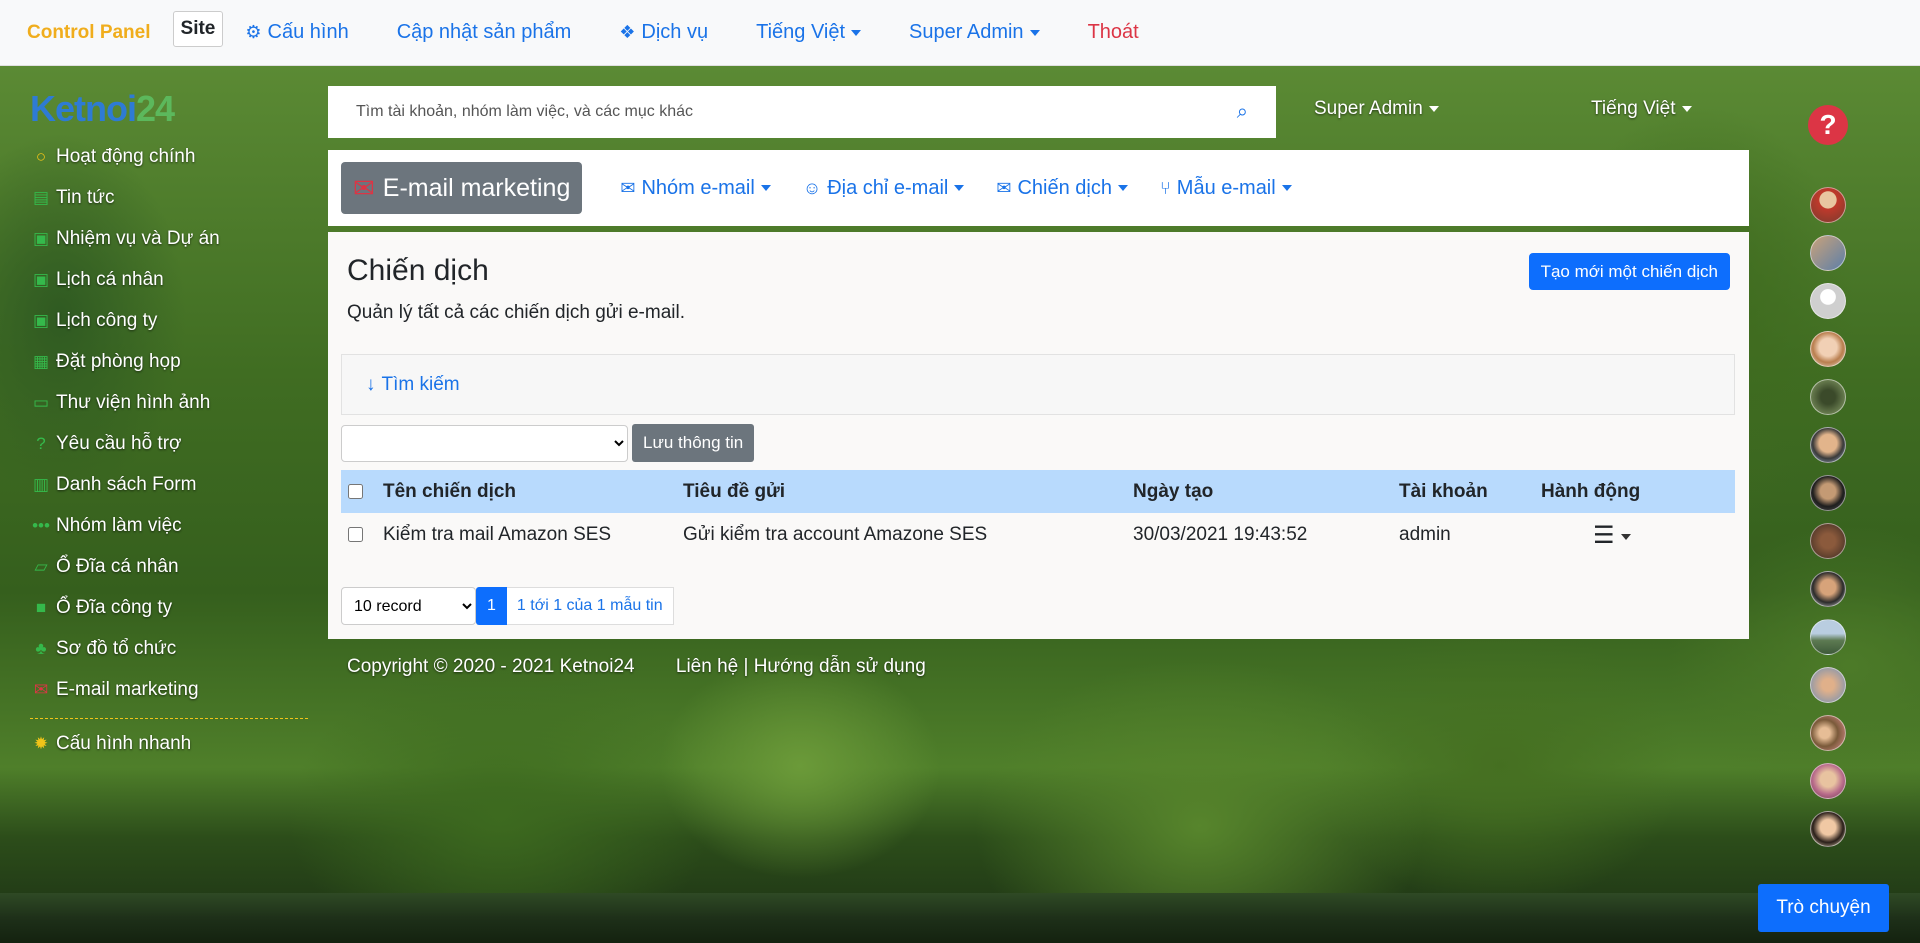 This screenshot has width=1920, height=943. What do you see at coordinates (1376, 109) in the screenshot?
I see `header-user-menu: Super Admin` at bounding box center [1376, 109].